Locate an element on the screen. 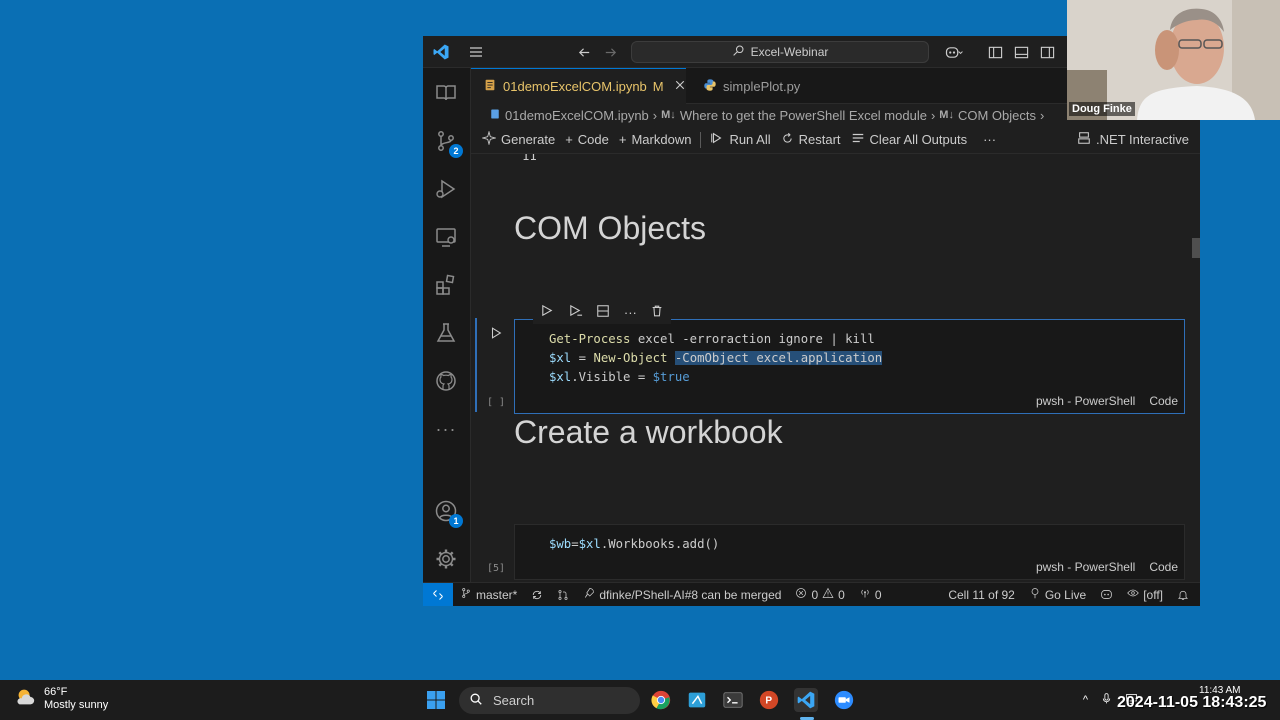 The height and width of the screenshot is (720, 1280). back-arrow-icon is located at coordinates (584, 52).